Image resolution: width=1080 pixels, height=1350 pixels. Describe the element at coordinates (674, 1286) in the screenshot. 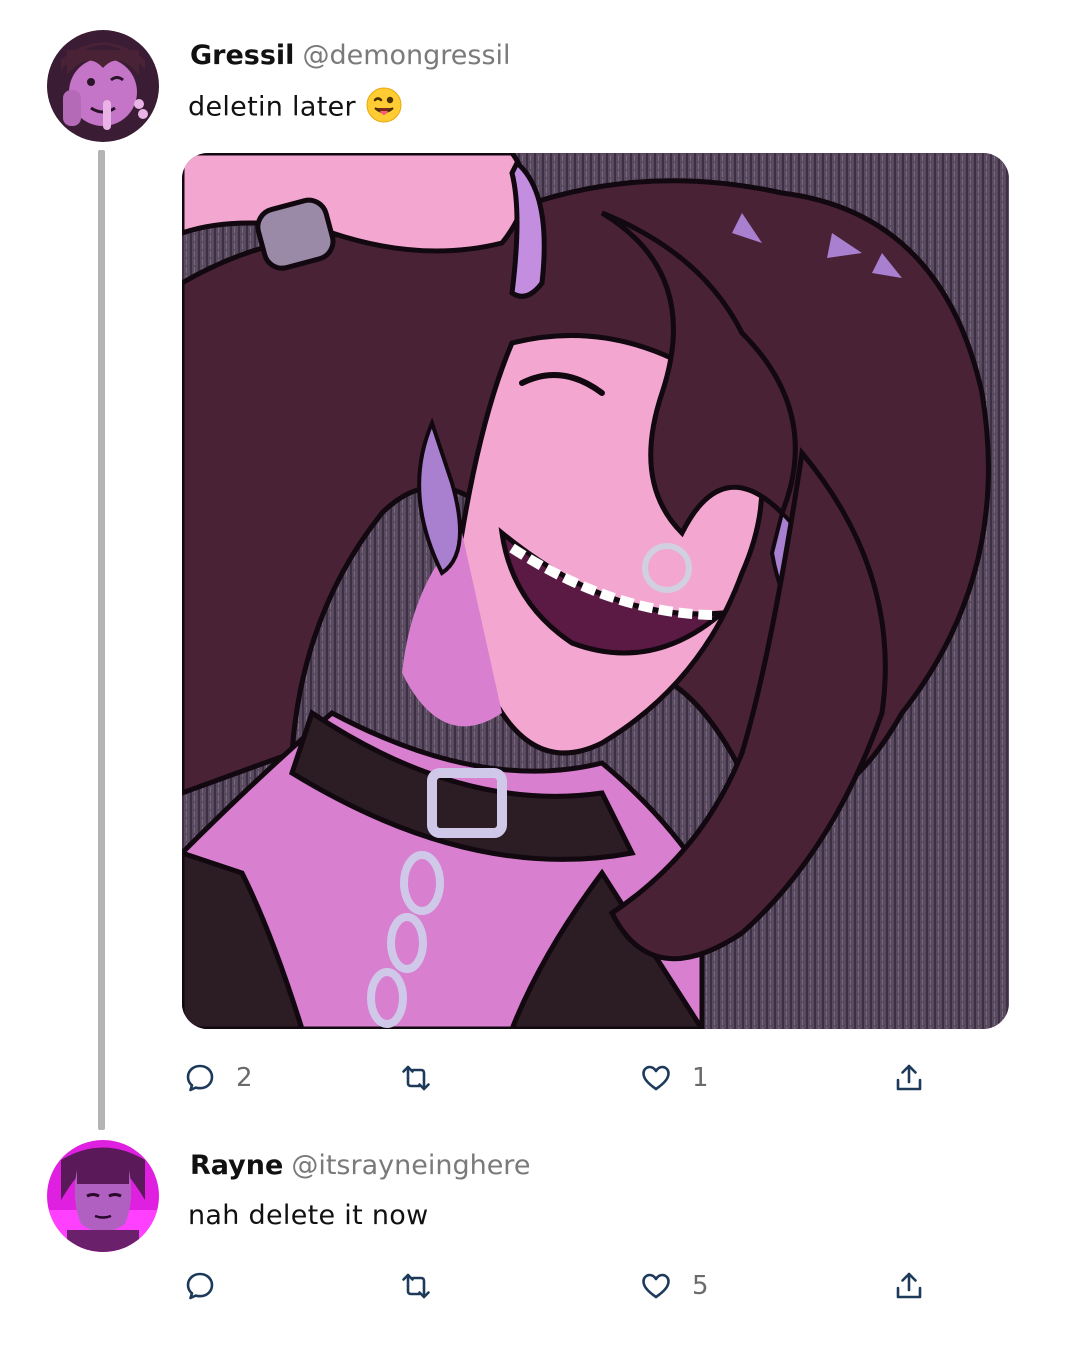

I see `like-button: 5` at that location.